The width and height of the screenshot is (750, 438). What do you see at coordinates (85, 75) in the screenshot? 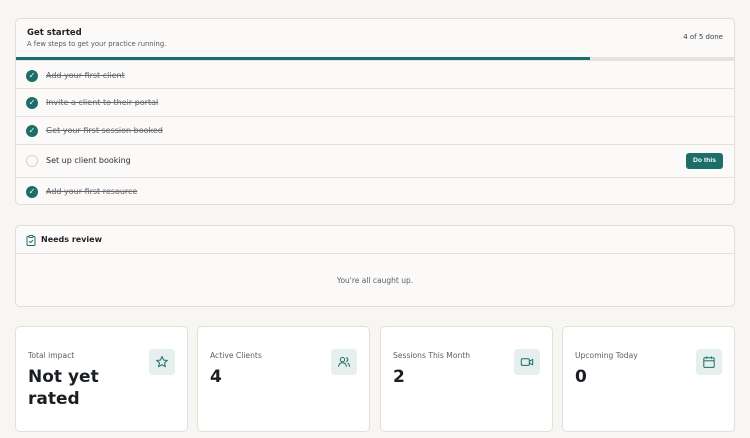
I see `step-label: Add your first client` at bounding box center [85, 75].